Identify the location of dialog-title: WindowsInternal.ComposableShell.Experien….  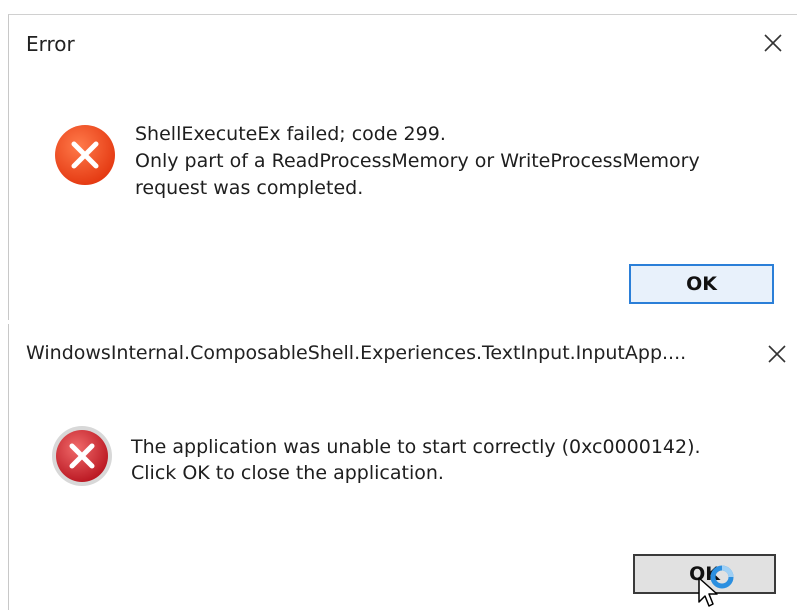
(356, 353).